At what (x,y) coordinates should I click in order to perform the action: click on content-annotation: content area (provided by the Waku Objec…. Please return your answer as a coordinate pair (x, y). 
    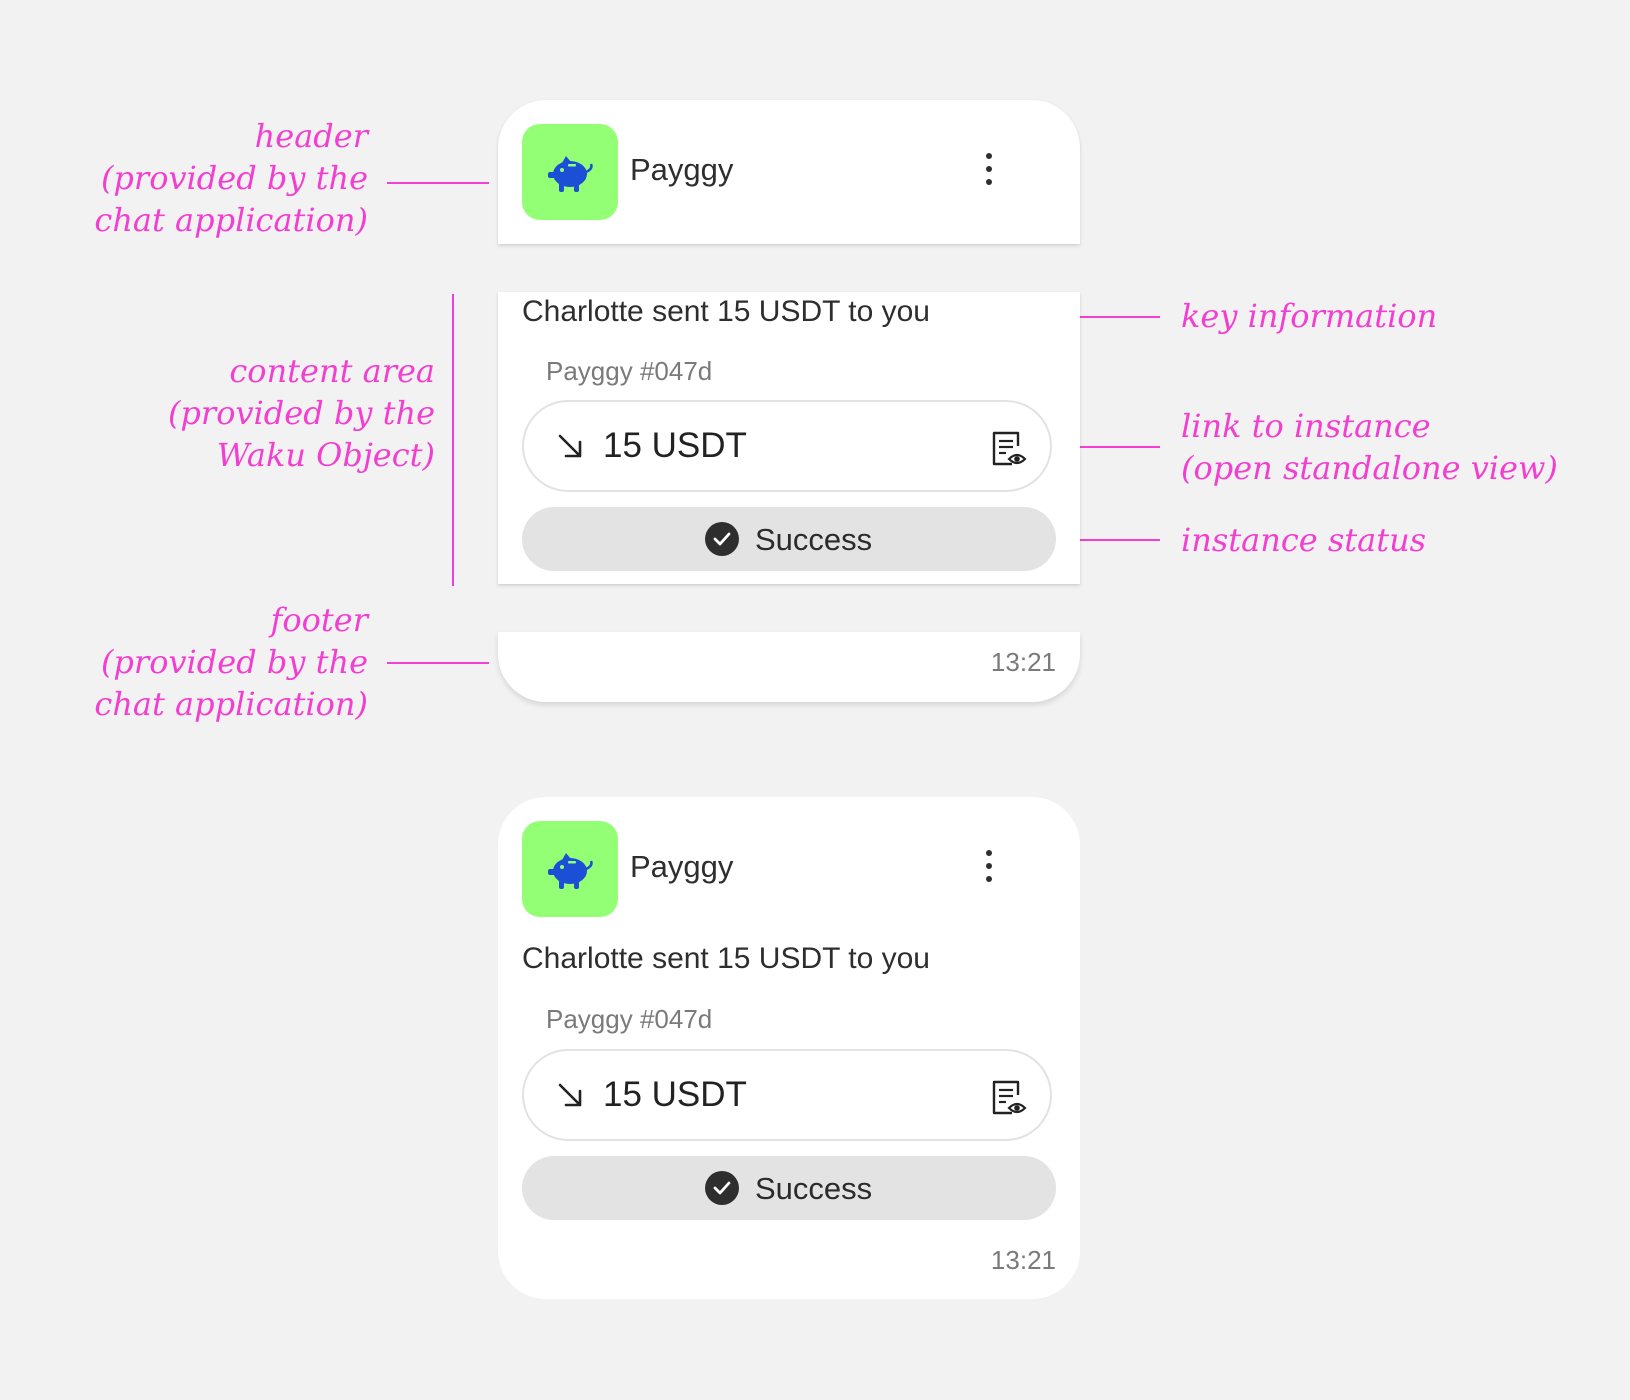
    Looking at the image, I should click on (301, 413).